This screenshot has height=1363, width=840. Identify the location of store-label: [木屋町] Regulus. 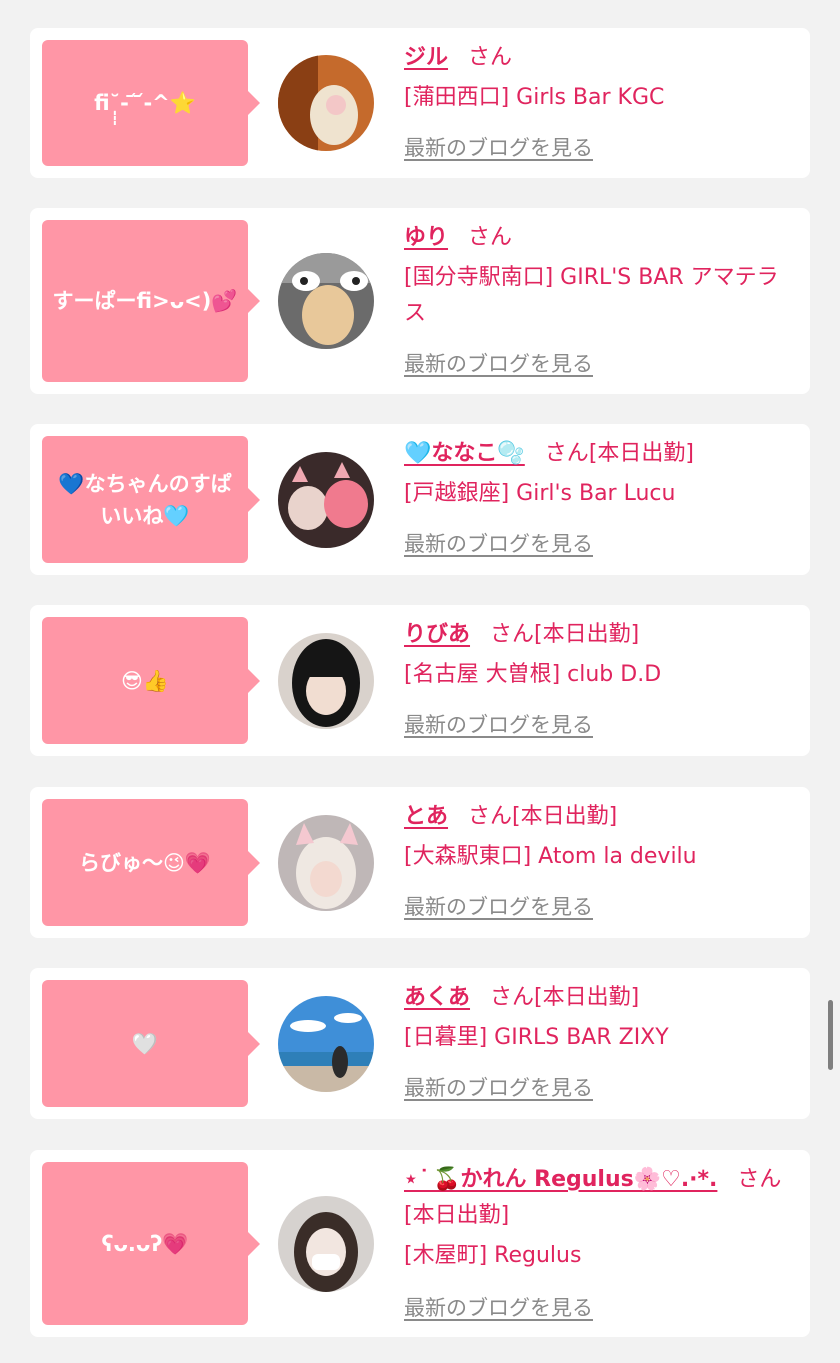
(493, 1255).